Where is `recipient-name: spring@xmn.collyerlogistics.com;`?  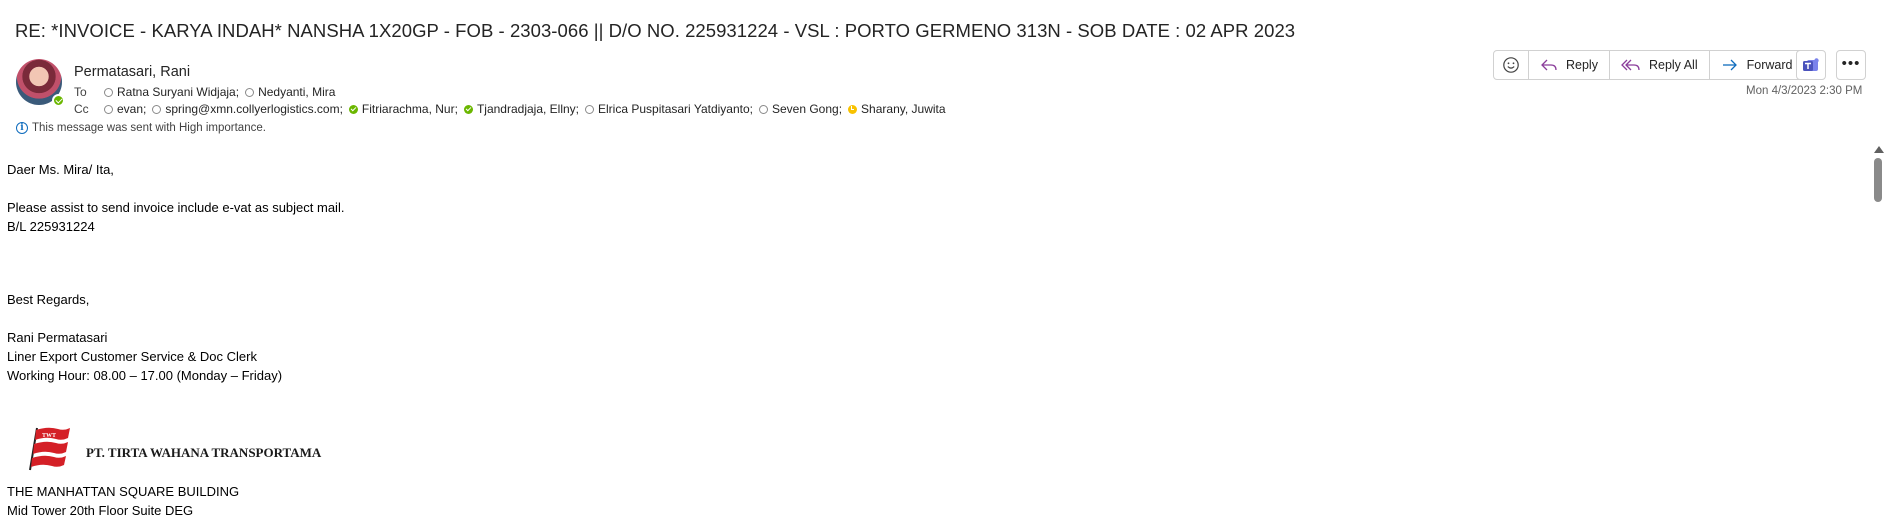
recipient-name: spring@xmn.collyerlogistics.com; is located at coordinates (254, 109).